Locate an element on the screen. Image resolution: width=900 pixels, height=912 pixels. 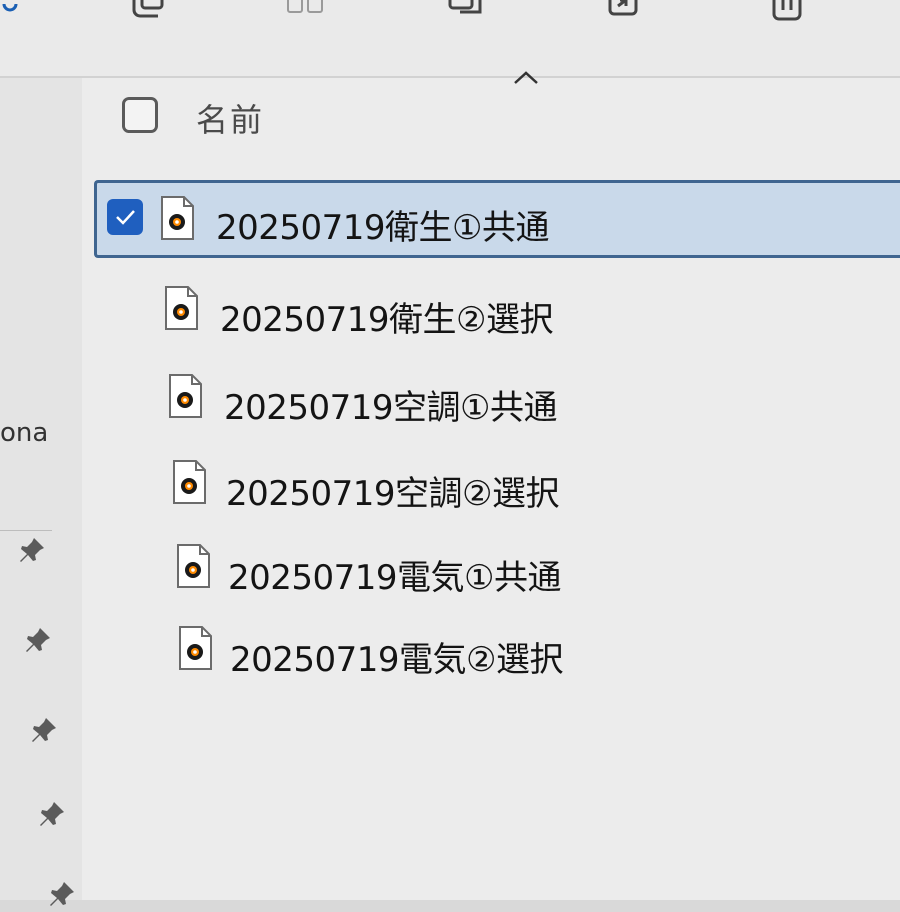
chevron-up-icon is located at coordinates (526, 78).